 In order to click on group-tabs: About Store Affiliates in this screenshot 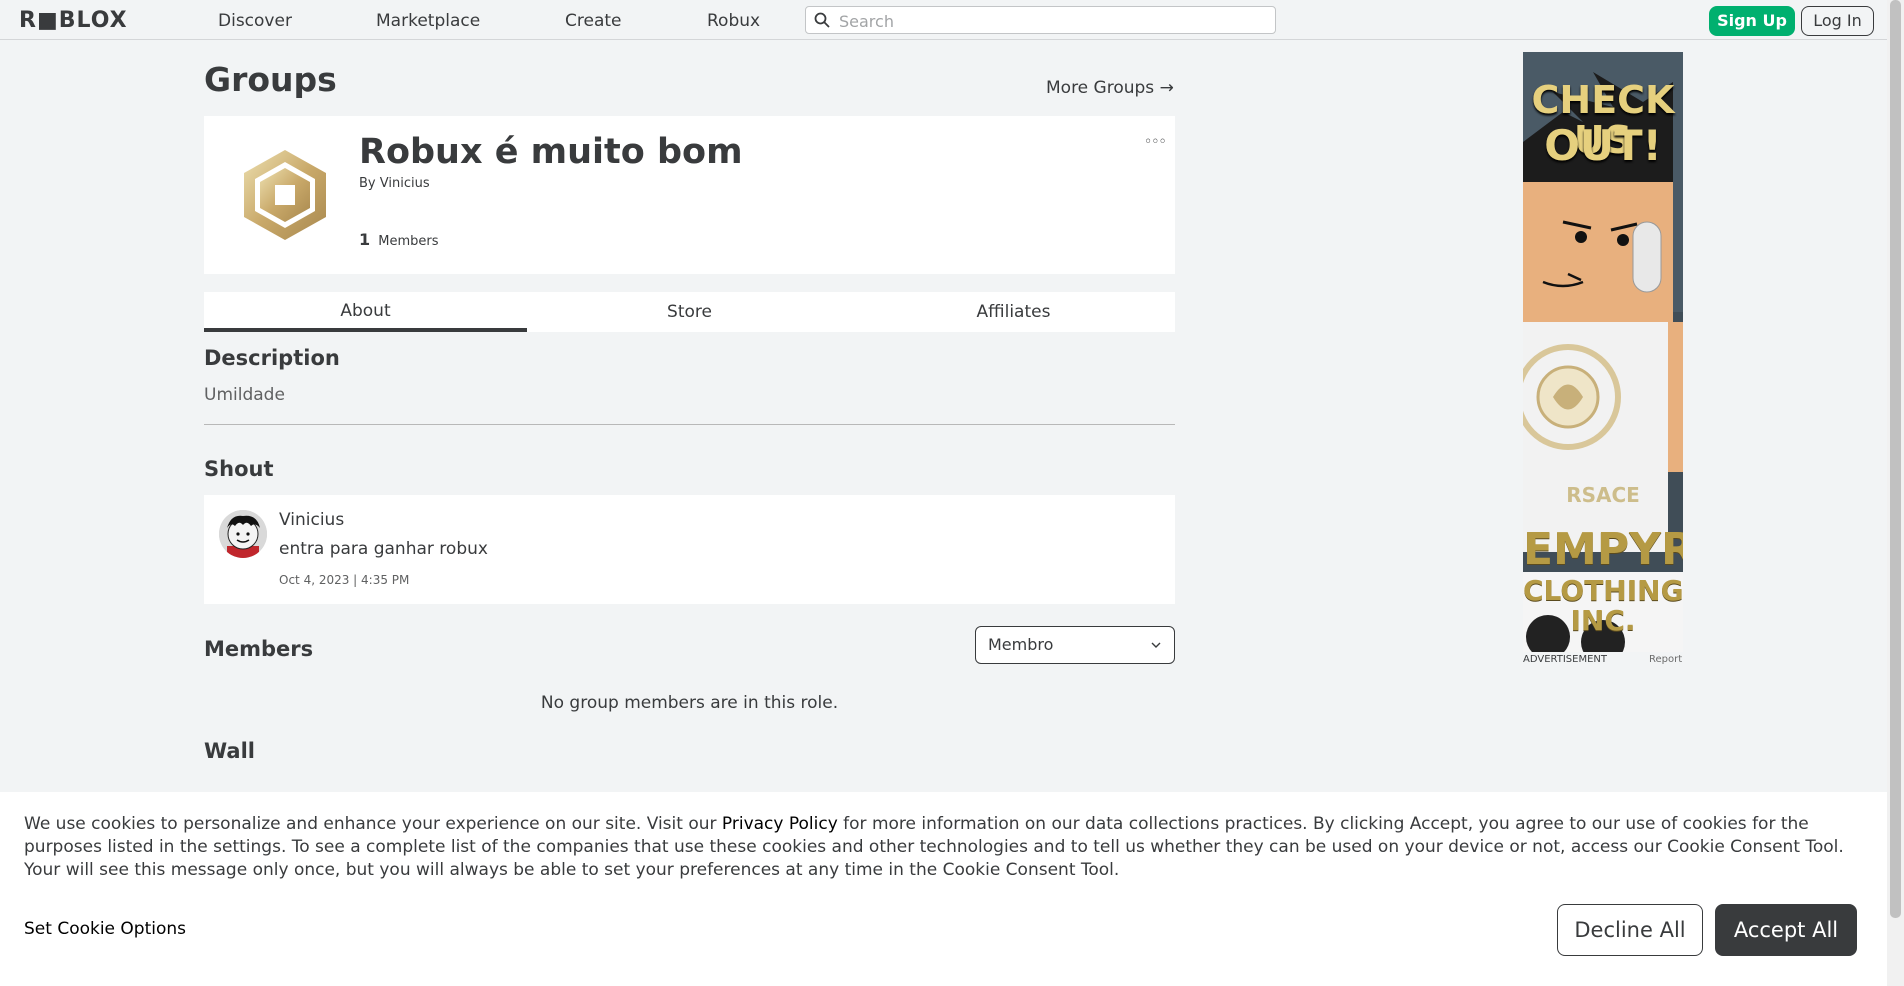, I will do `click(689, 312)`.